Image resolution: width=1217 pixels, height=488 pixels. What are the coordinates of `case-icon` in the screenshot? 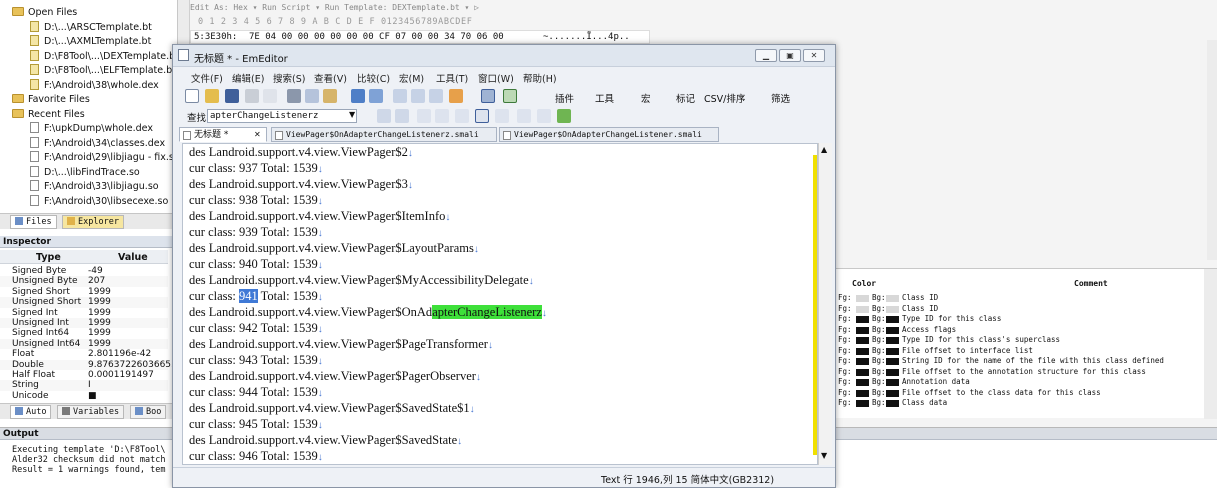 It's located at (442, 116).